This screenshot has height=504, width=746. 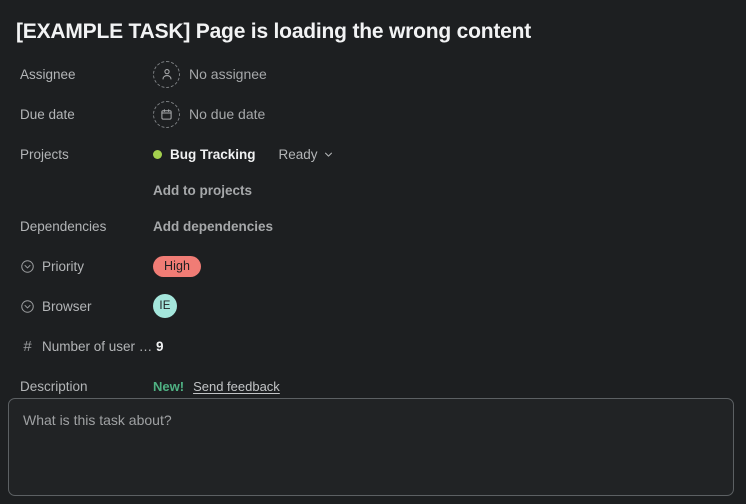 I want to click on due-date-value: No due date, so click(x=209, y=114).